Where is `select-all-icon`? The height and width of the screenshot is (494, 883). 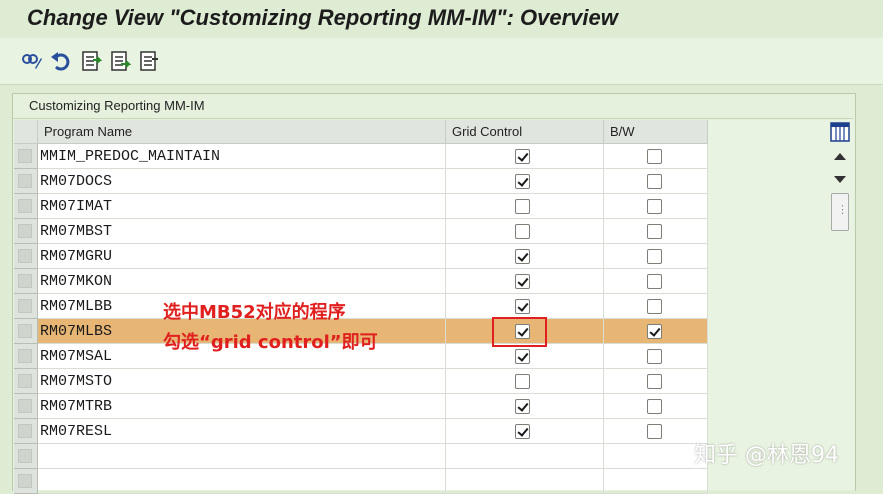
select-all-icon is located at coordinates (91, 61).